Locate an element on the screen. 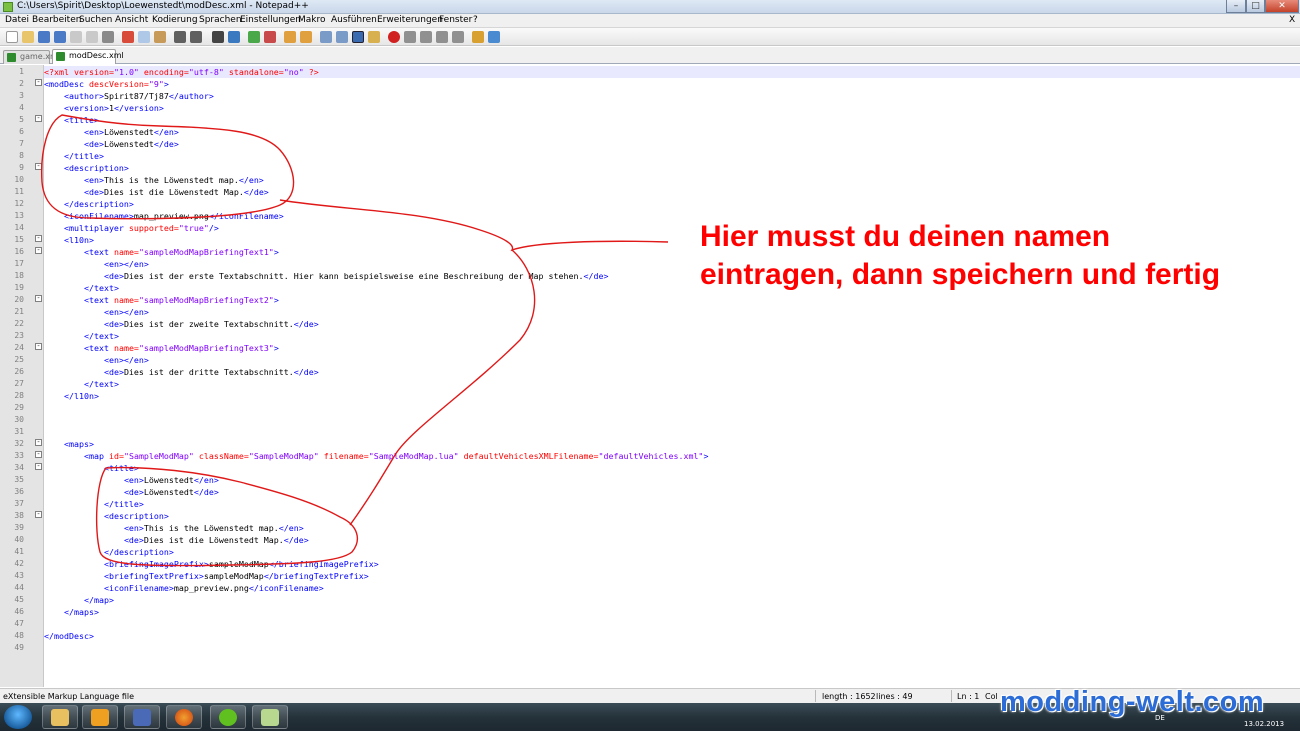 Image resolution: width=1300 pixels, height=731 pixels. line-number: 25 is located at coordinates (19, 359).